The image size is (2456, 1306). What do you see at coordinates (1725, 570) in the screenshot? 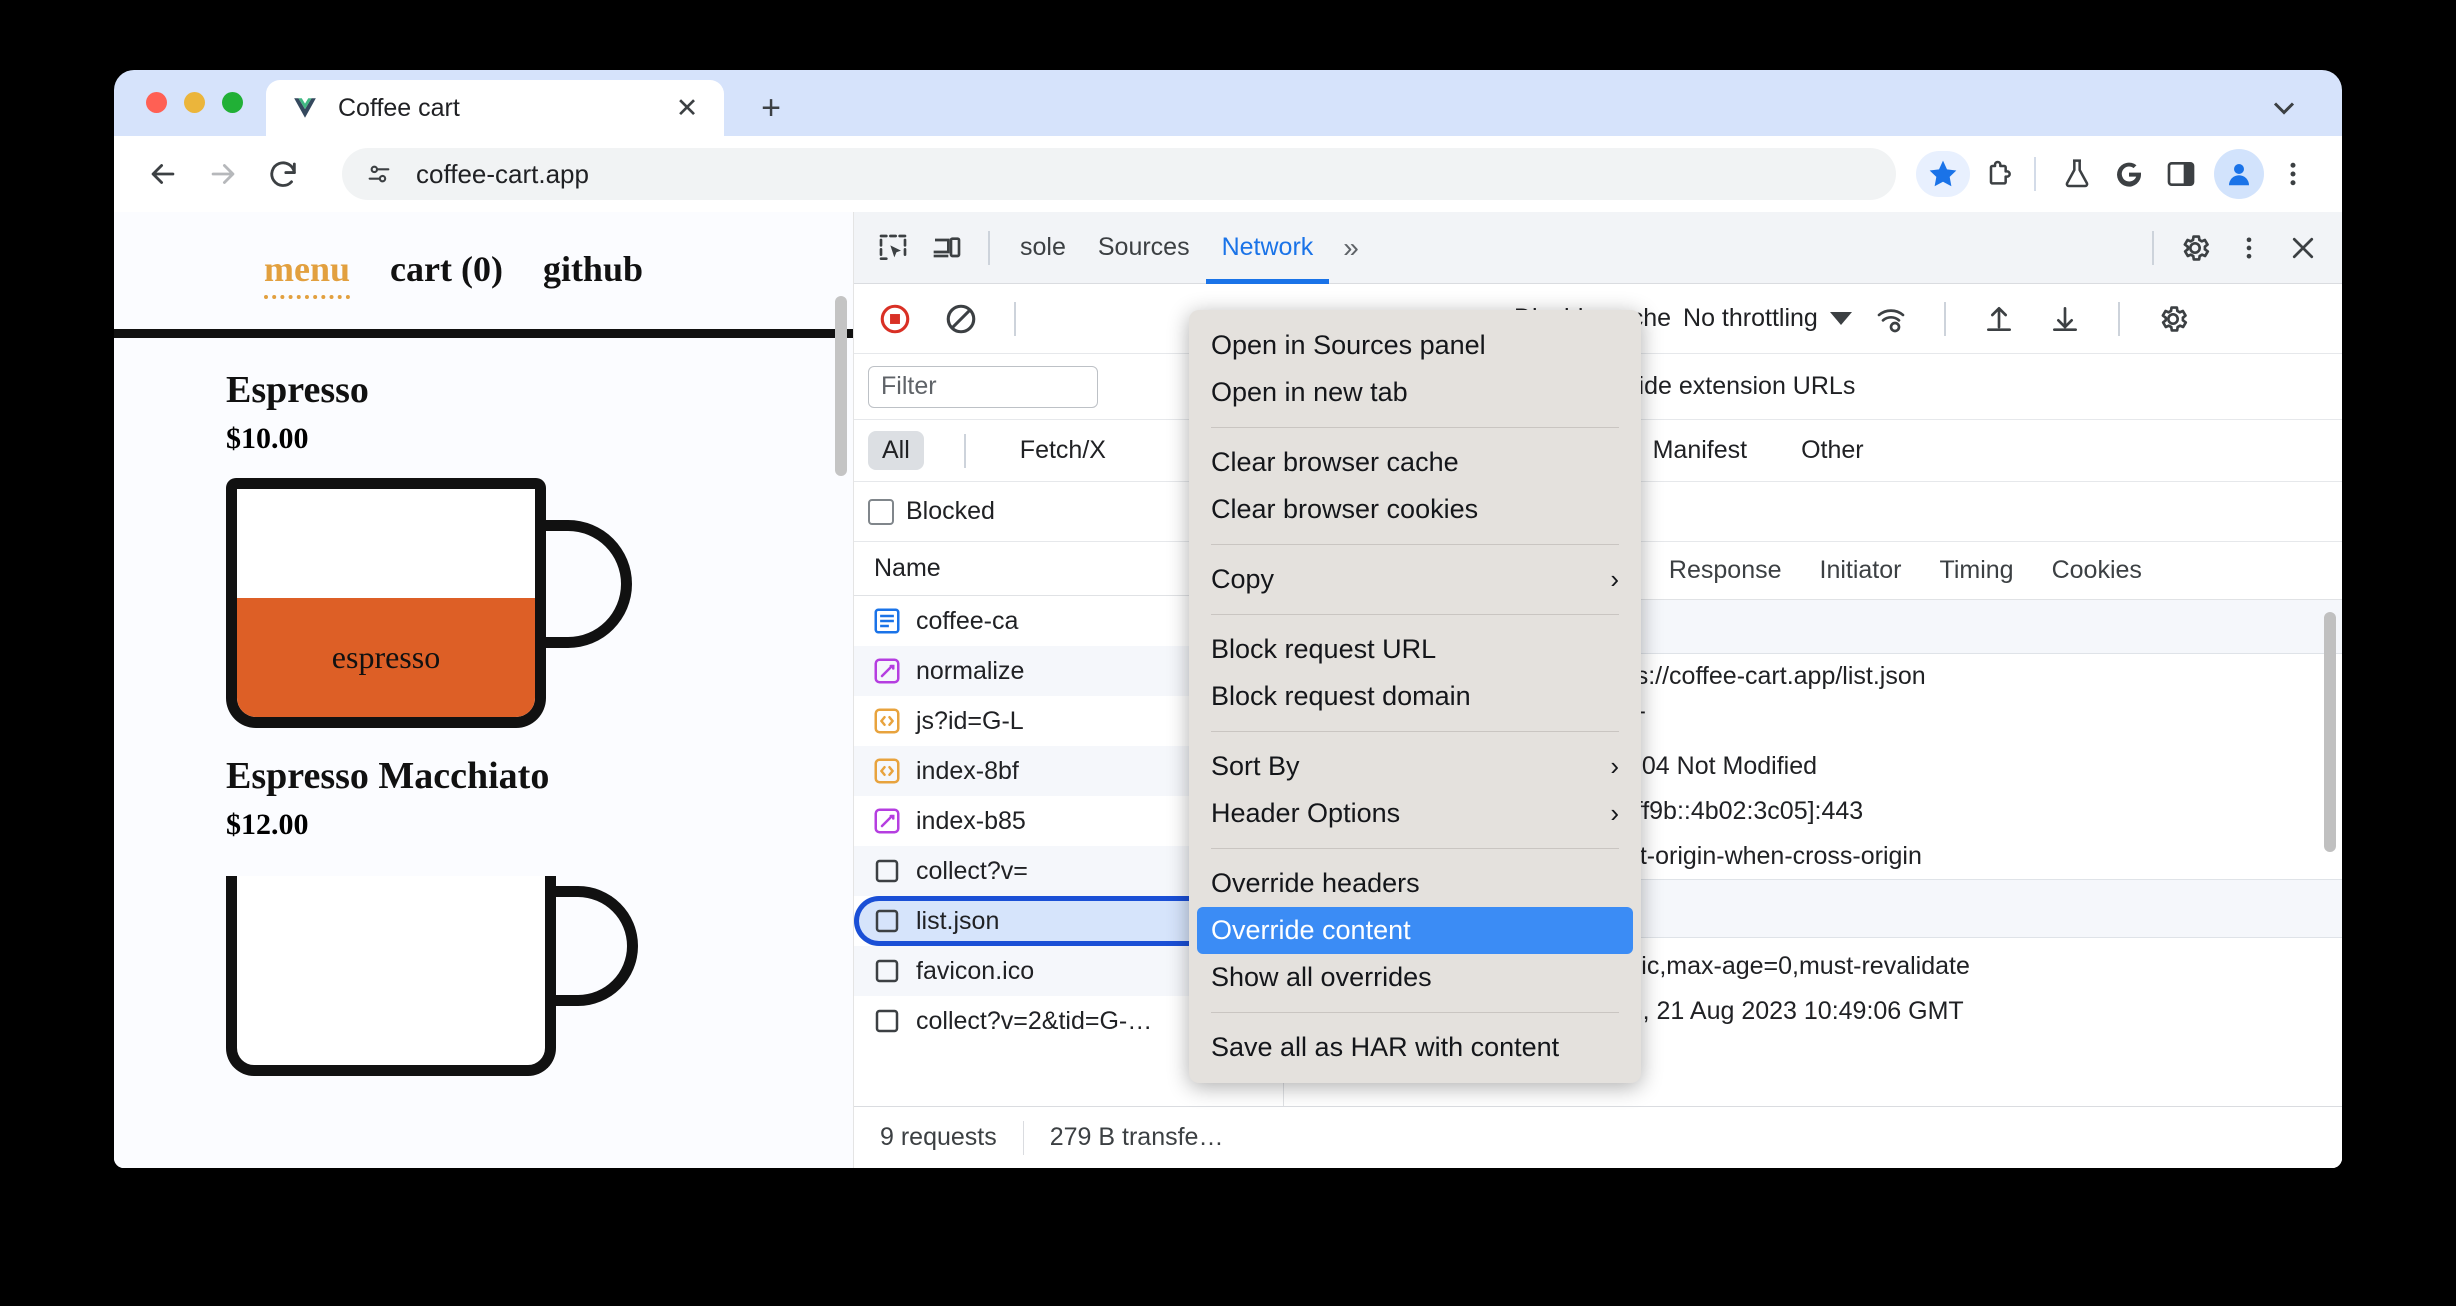
I see `tab-response: Response` at bounding box center [1725, 570].